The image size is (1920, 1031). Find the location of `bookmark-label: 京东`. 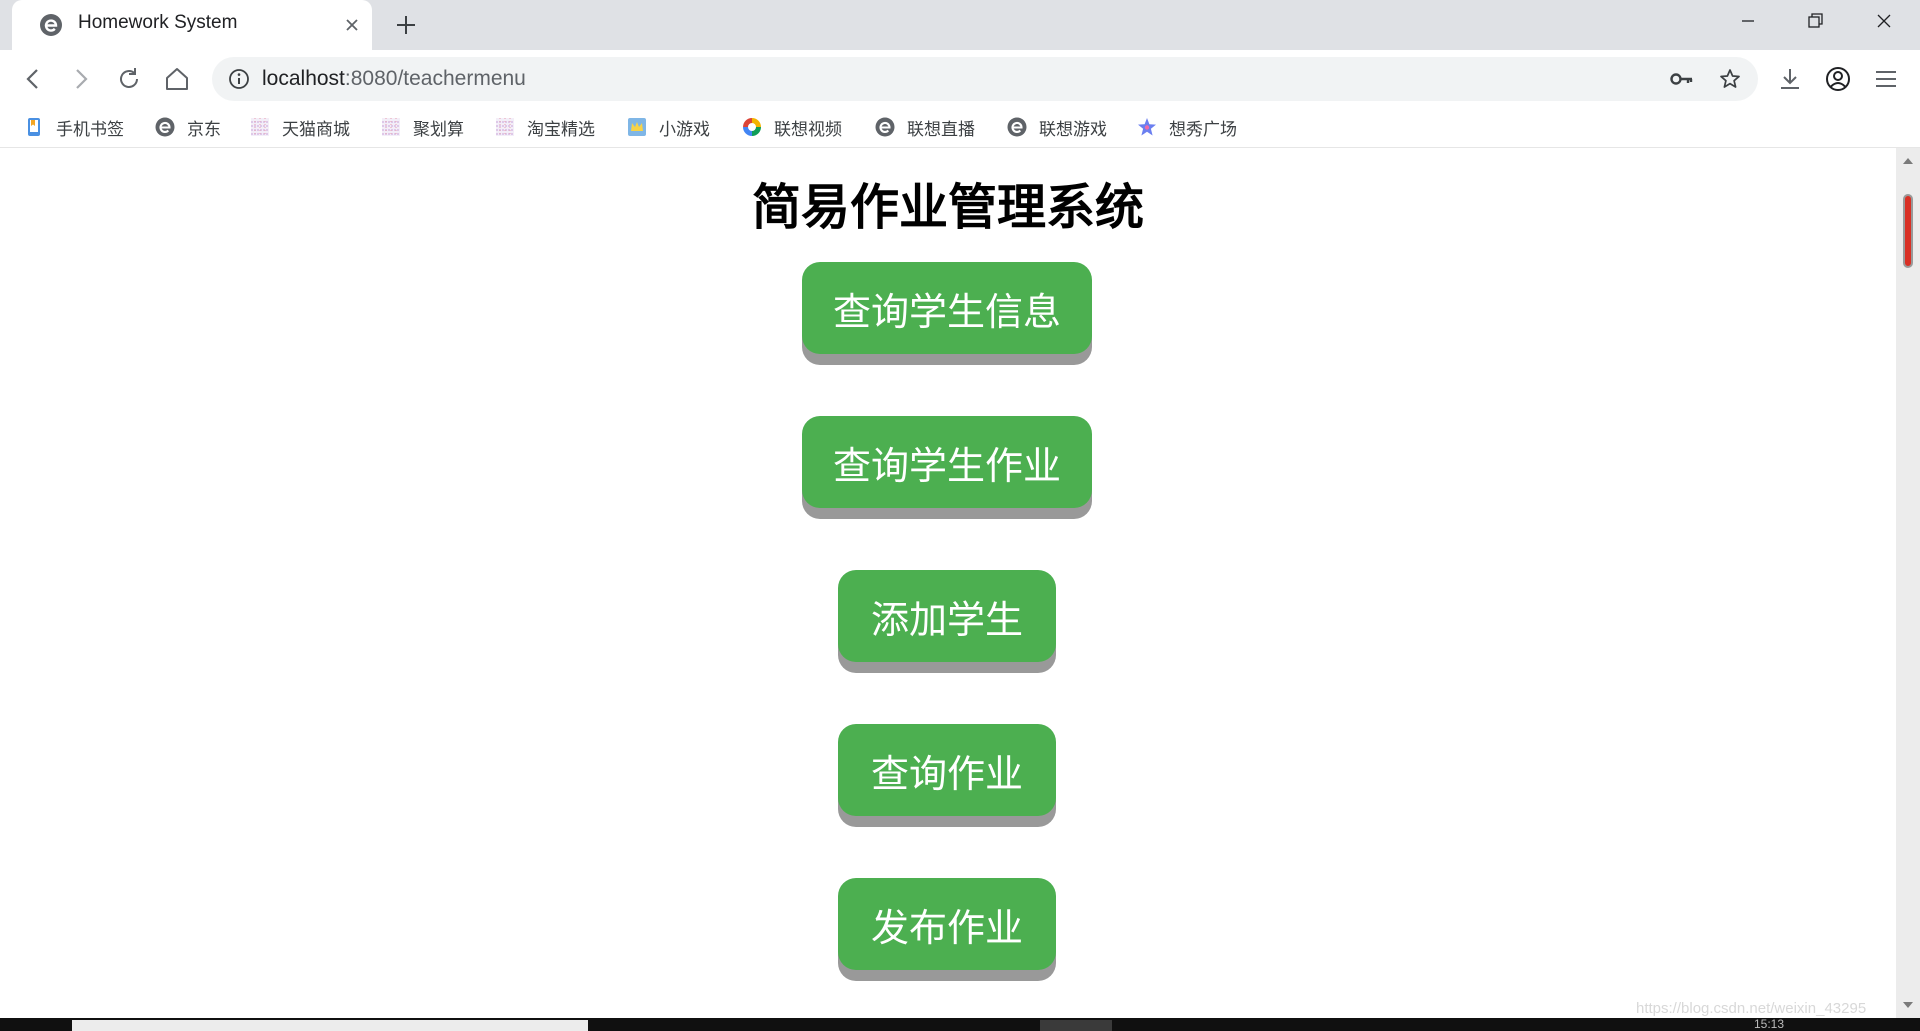

bookmark-label: 京东 is located at coordinates (204, 129).